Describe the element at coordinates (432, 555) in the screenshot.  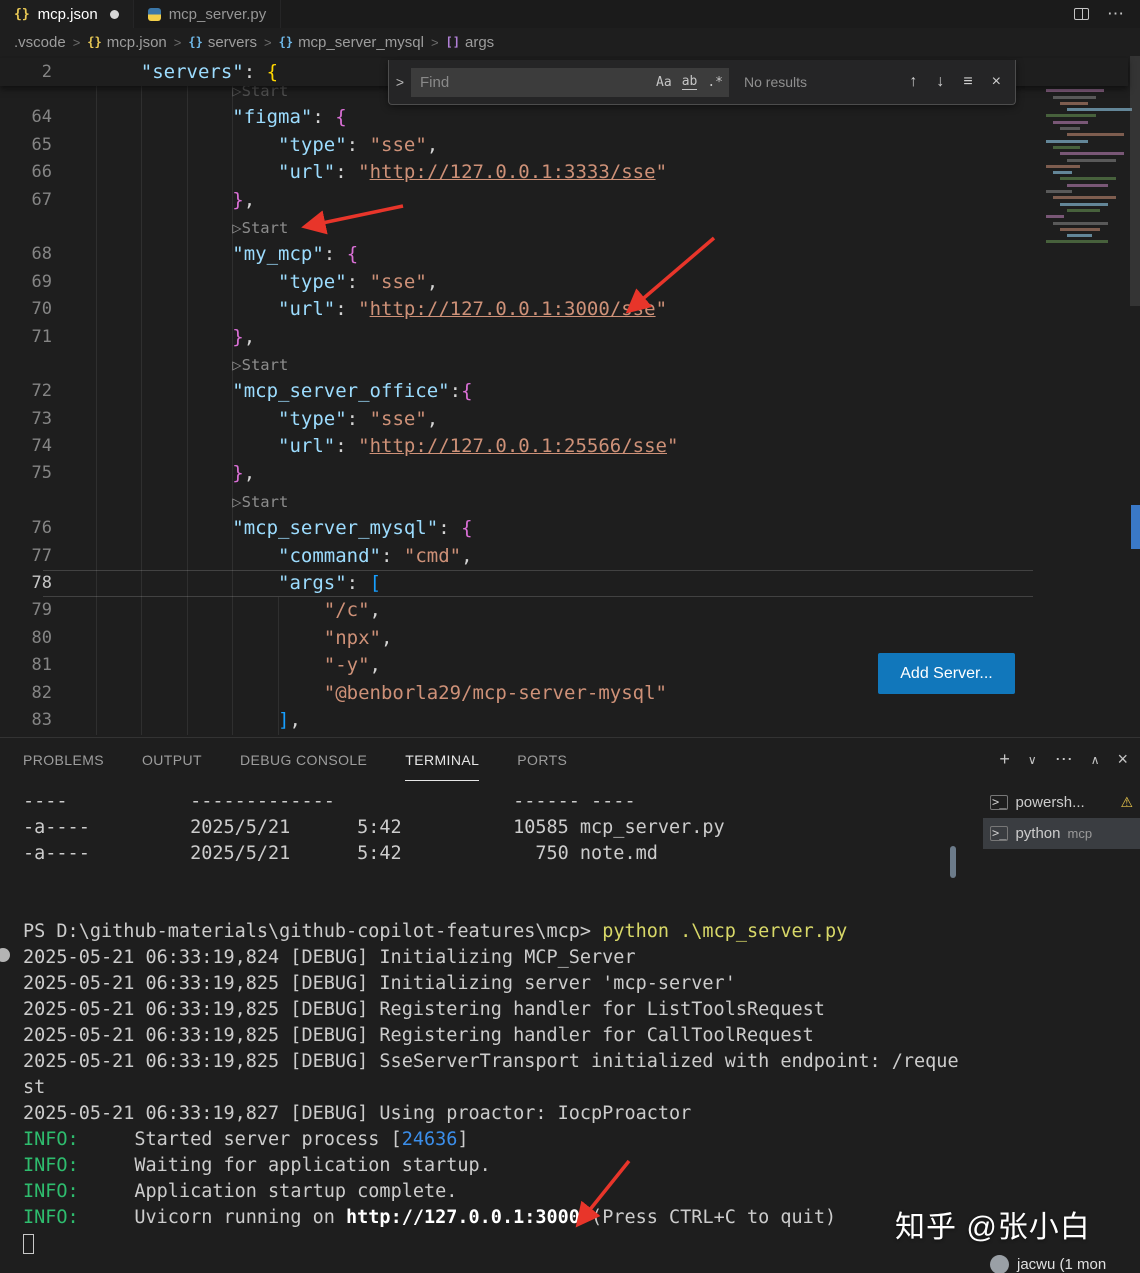
I see `token: "cmd"` at that location.